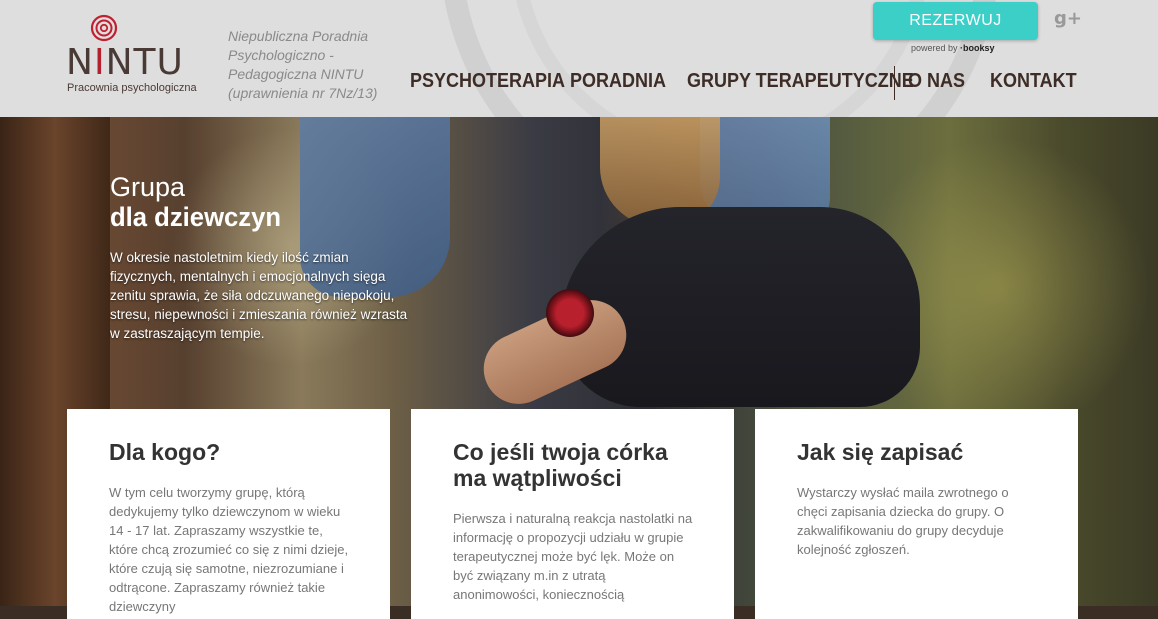 This screenshot has height=619, width=1158. What do you see at coordinates (894, 83) in the screenshot?
I see `nav-divider` at bounding box center [894, 83].